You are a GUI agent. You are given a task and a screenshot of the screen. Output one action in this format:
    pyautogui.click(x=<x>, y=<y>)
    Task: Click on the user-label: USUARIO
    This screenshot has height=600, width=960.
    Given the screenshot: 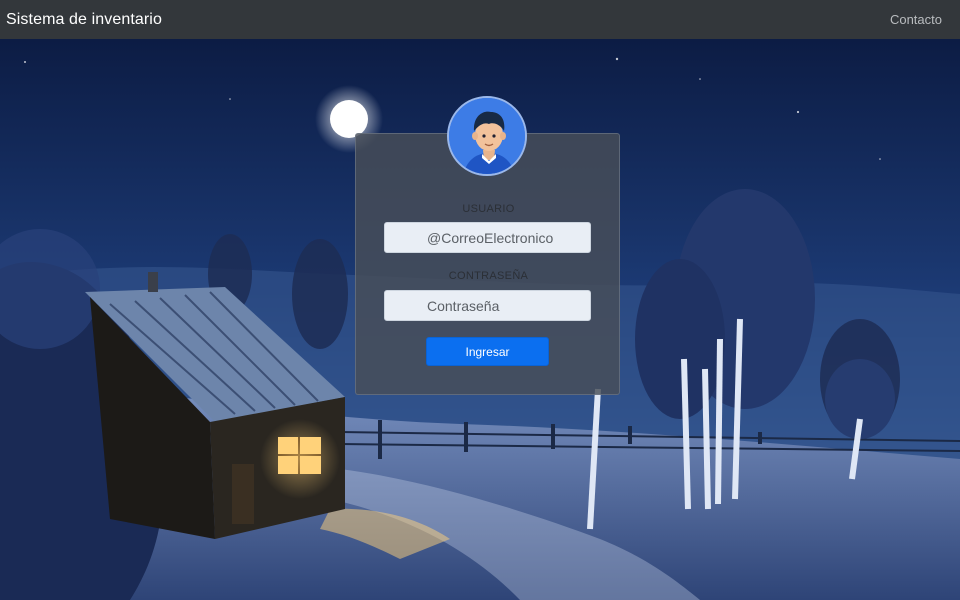 What is the action you would take?
    pyautogui.click(x=488, y=209)
    